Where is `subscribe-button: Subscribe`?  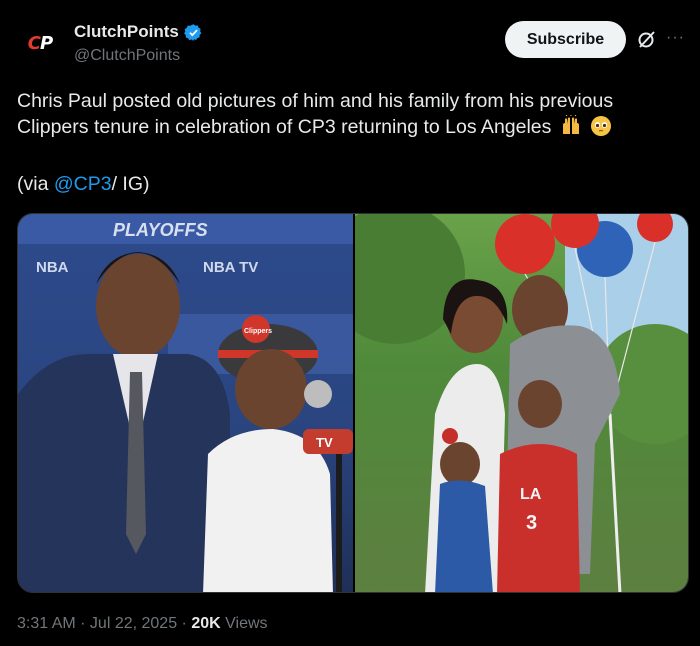 subscribe-button: Subscribe is located at coordinates (565, 39).